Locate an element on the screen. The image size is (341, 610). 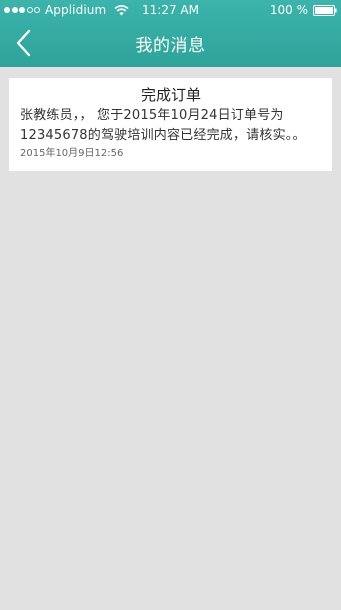
battery-icon is located at coordinates (325, 10).